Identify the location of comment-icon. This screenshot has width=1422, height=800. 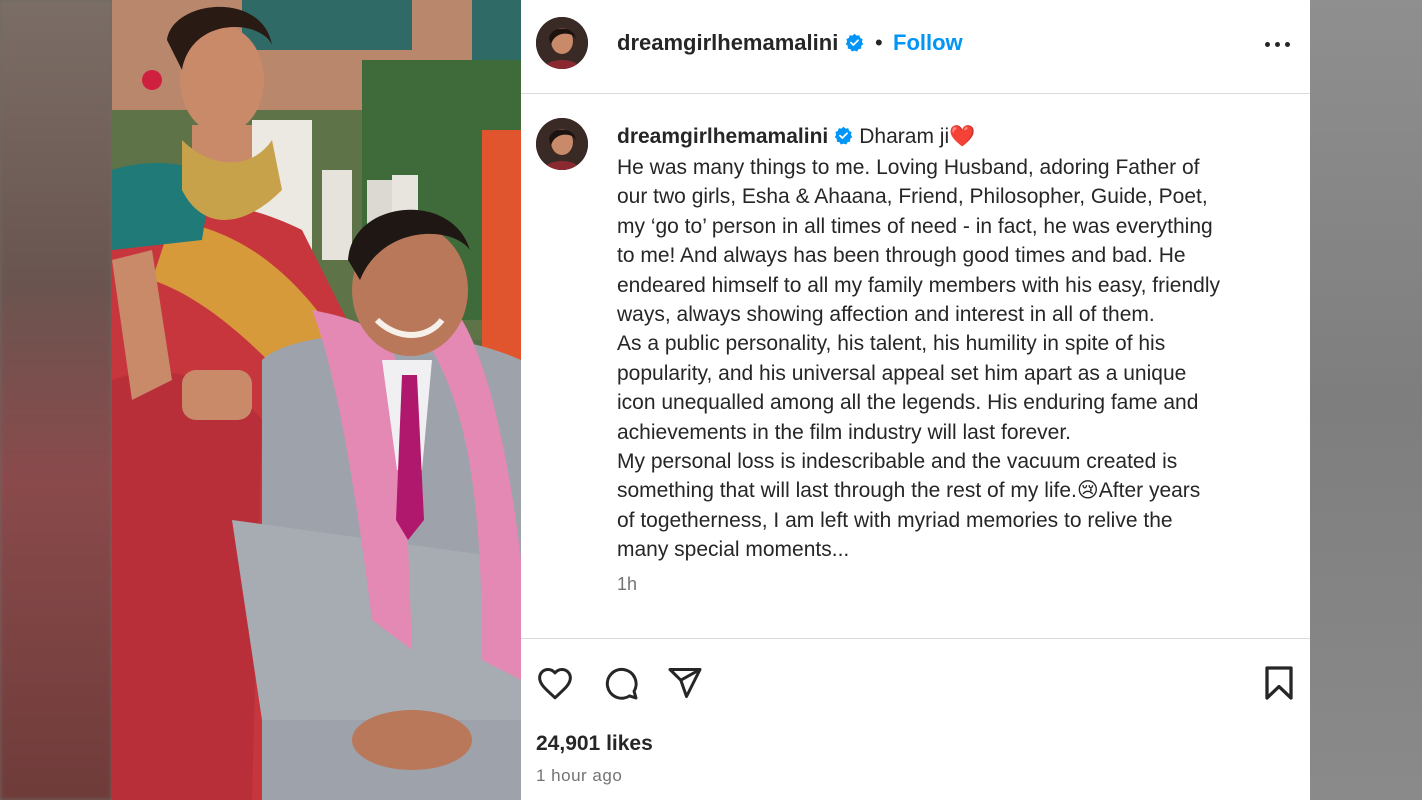
(621, 685).